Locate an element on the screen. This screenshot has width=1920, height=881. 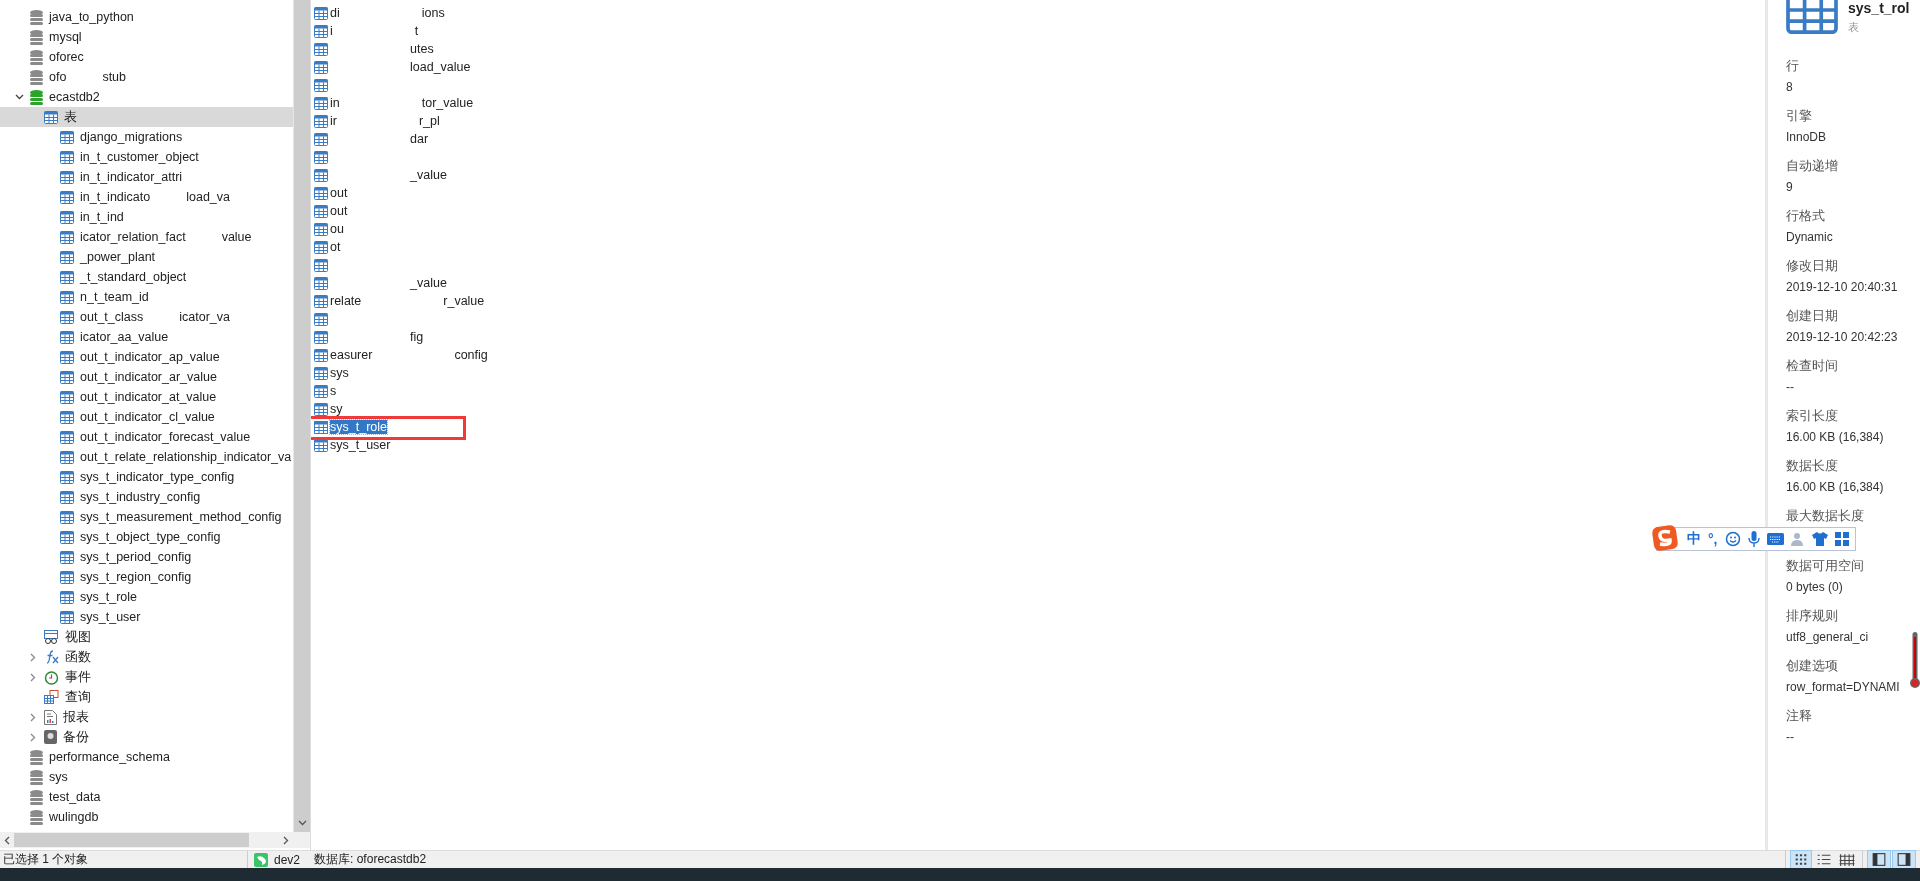
table-item: easurer config is located at coordinates (401, 355).